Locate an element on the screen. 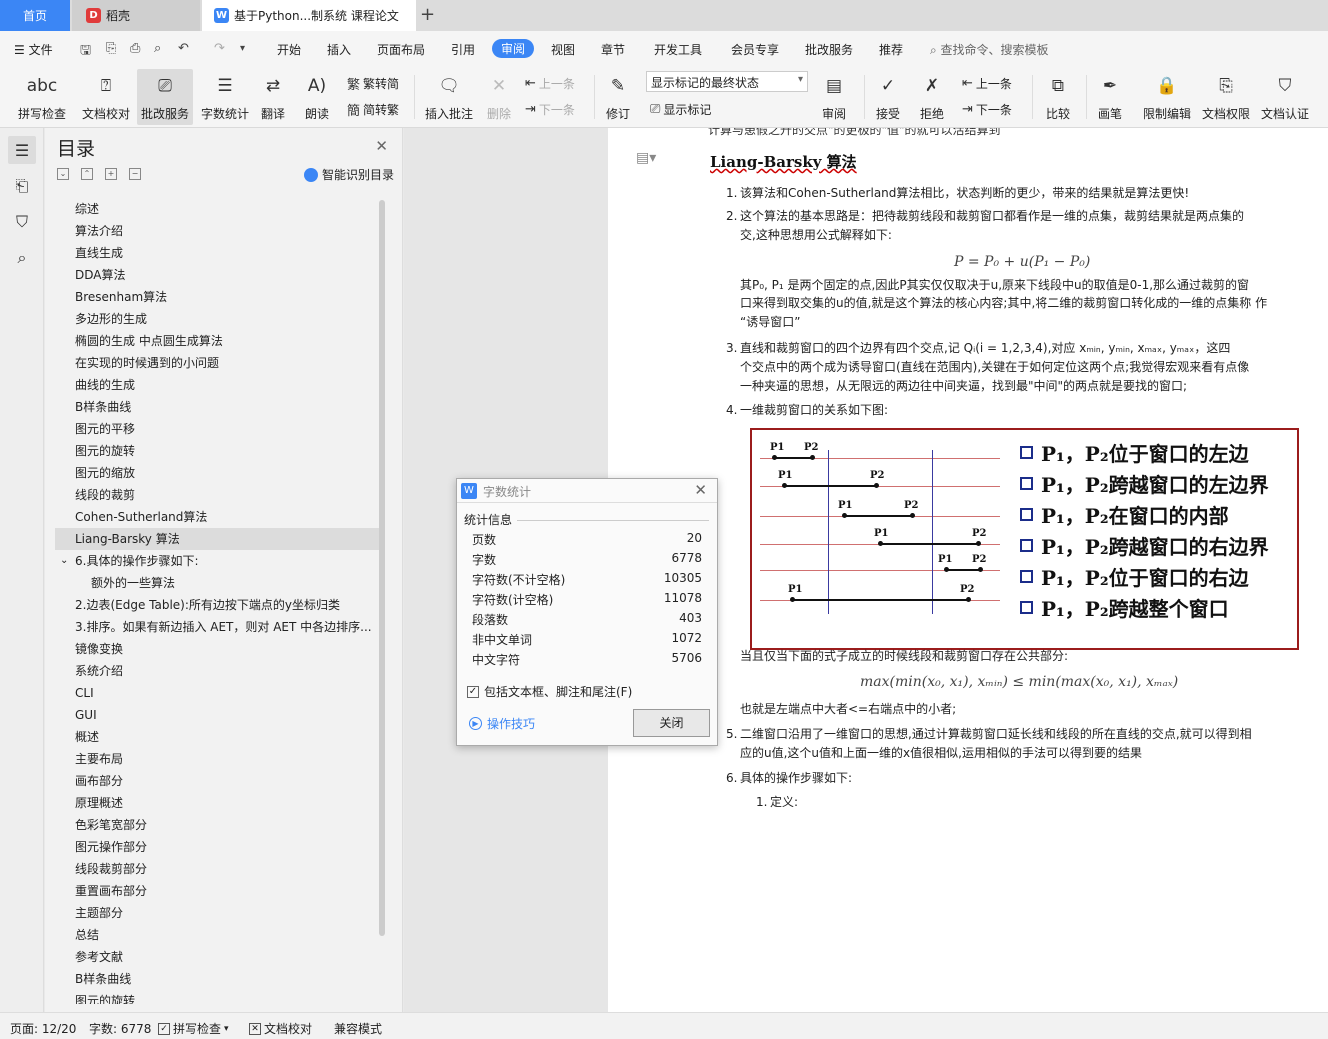 This screenshot has width=1328, height=1039. toc-item: 概述 is located at coordinates (217, 737).